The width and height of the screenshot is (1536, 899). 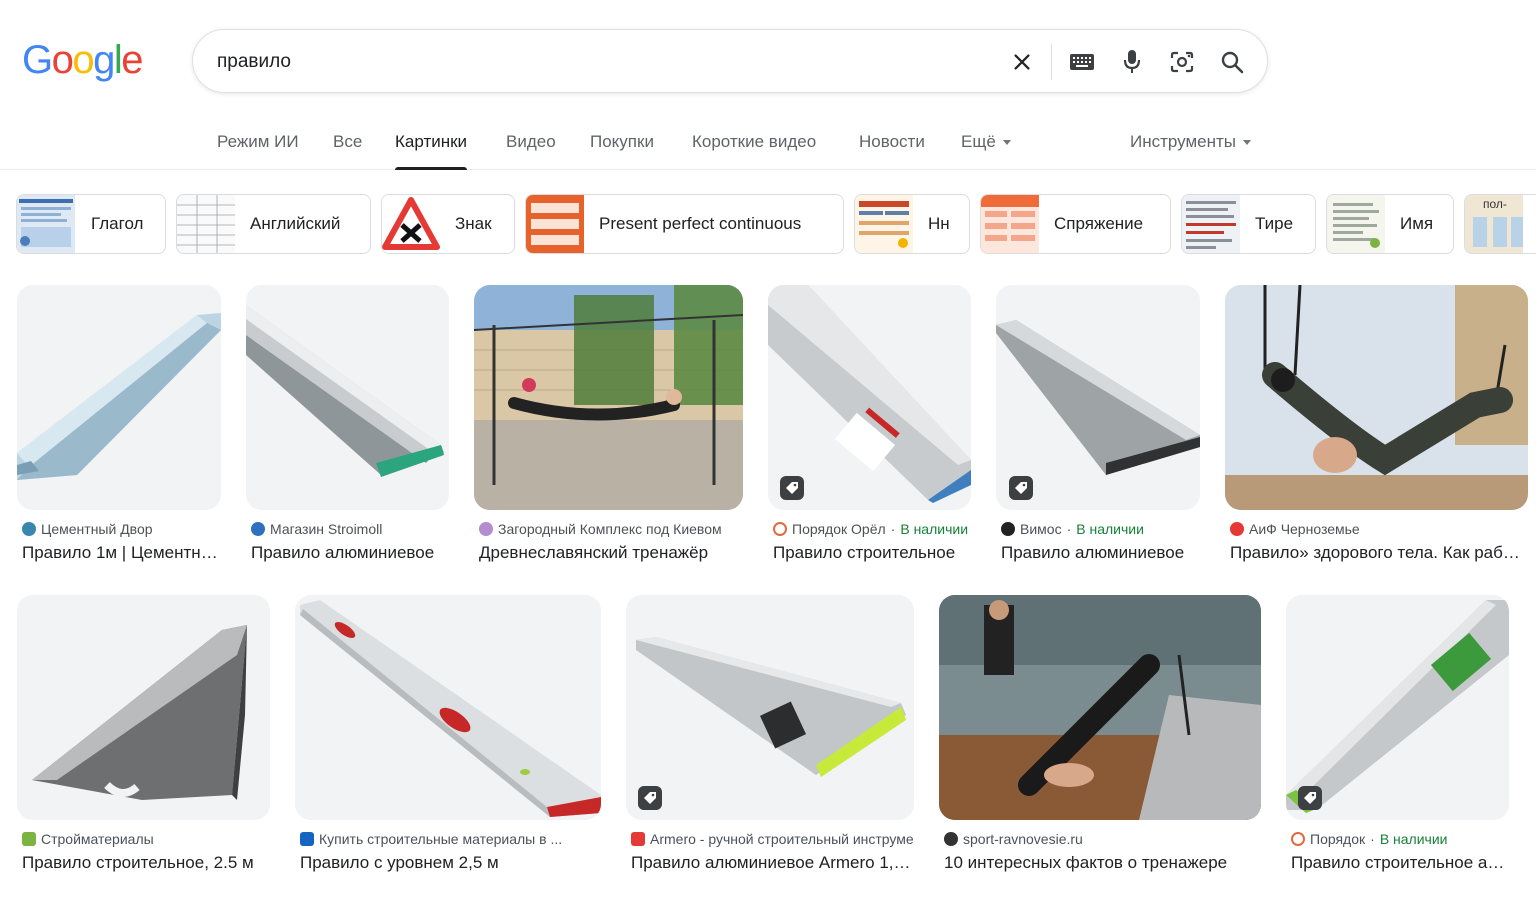 I want to click on tab-all: Все, so click(x=347, y=151).